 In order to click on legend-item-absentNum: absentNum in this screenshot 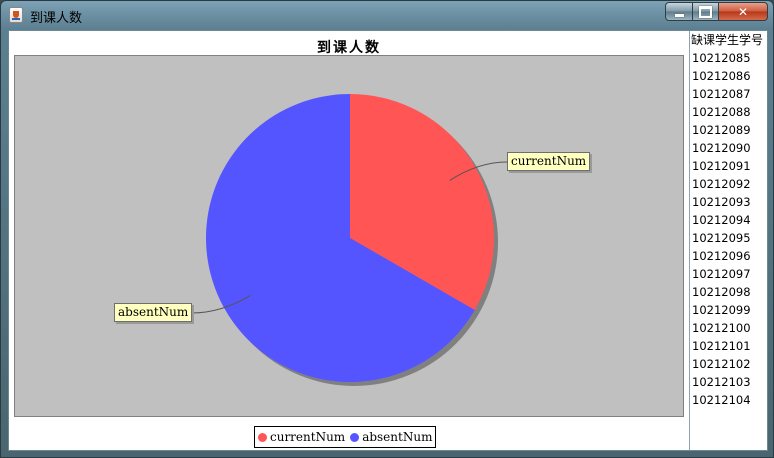, I will do `click(391, 437)`.